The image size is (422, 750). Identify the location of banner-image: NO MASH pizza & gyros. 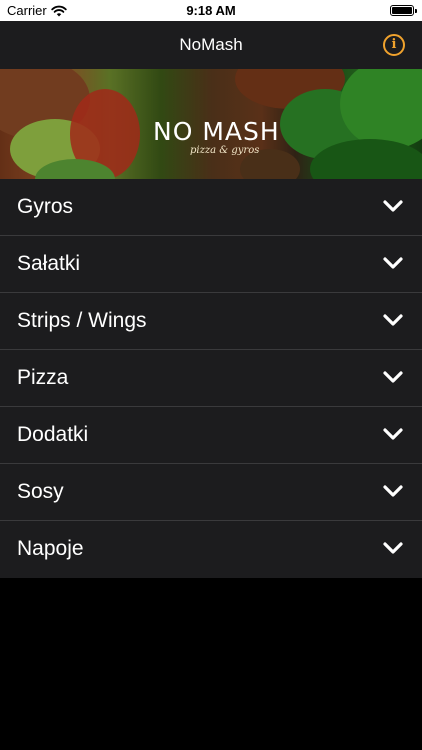
(211, 124).